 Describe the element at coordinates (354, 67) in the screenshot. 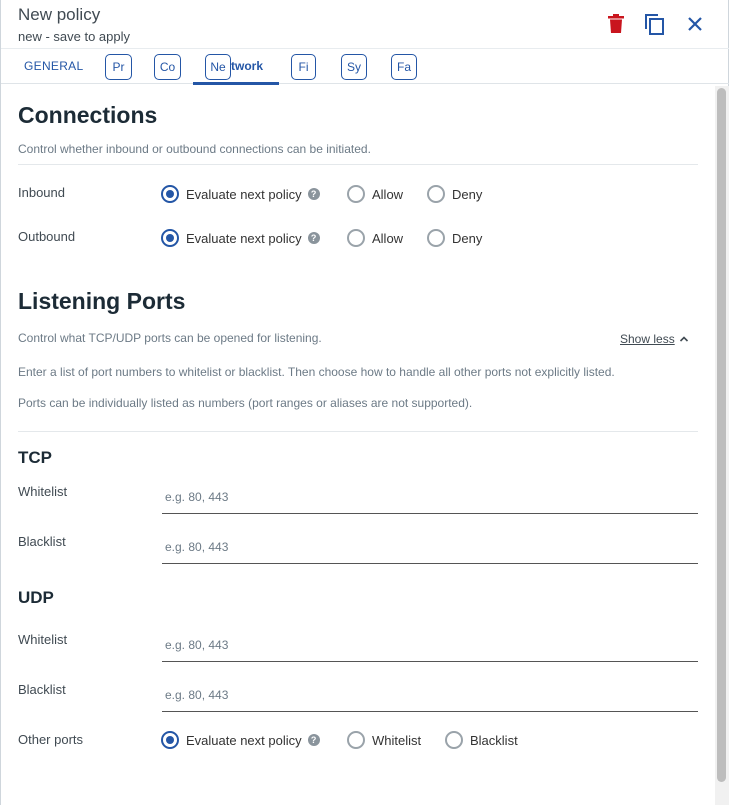

I see `tab-sy: Sy` at that location.